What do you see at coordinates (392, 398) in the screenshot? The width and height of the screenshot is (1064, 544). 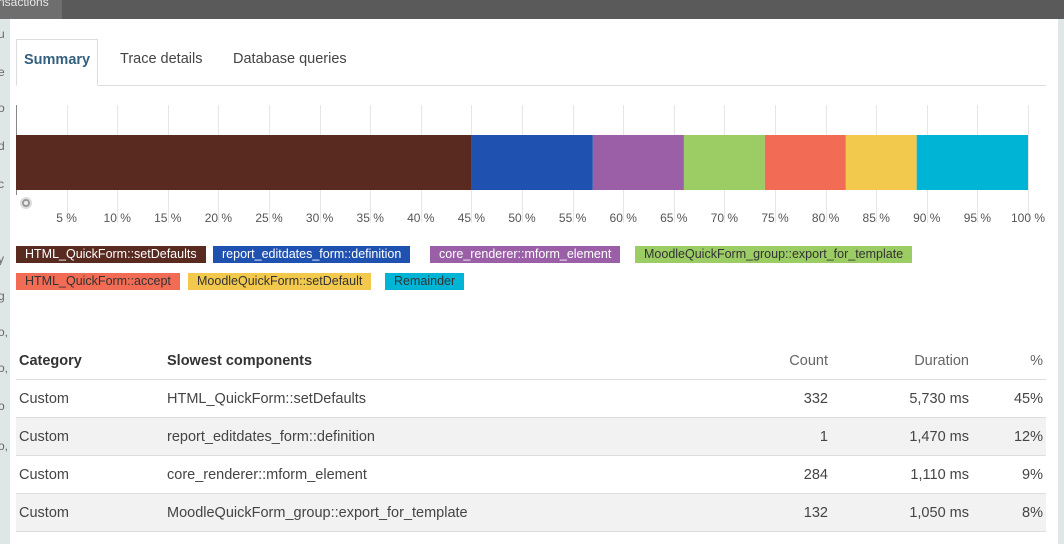 I see `cell-component: HTML_QuickForm::setDefaults` at bounding box center [392, 398].